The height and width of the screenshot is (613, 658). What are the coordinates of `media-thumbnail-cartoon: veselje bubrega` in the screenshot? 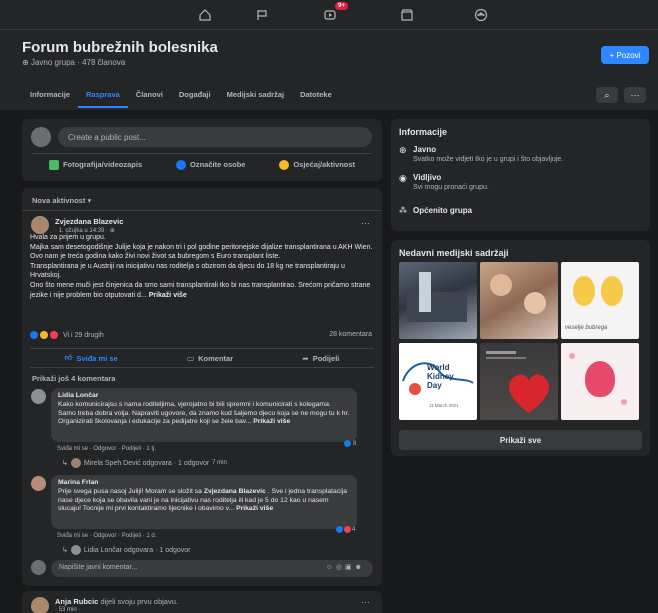 It's located at (600, 300).